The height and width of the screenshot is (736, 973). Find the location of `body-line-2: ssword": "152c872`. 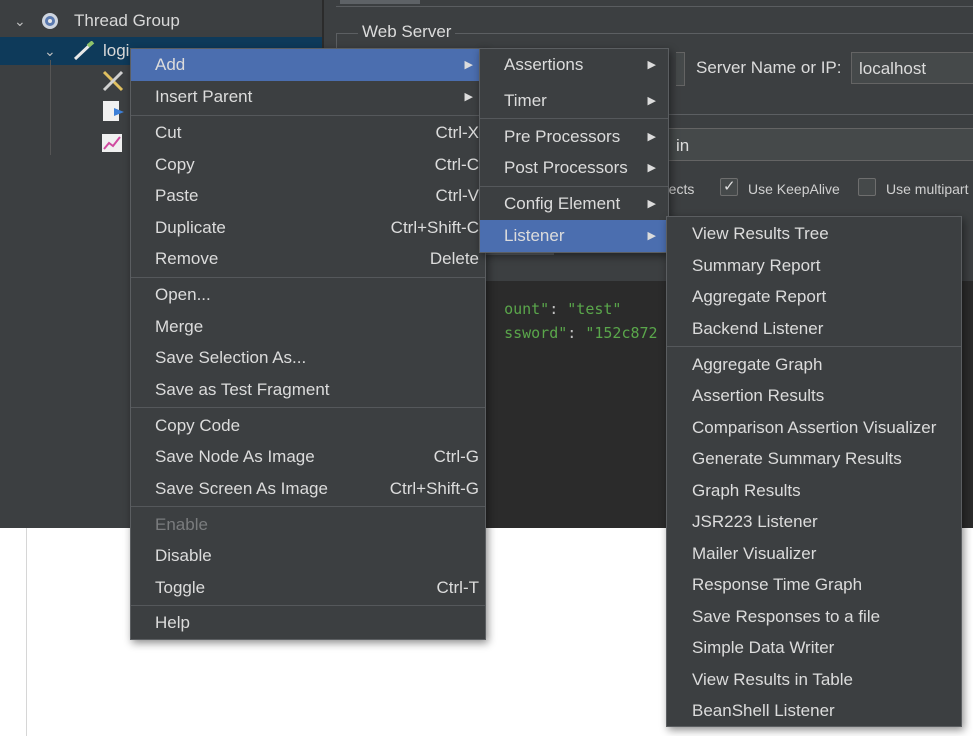

body-line-2: ssword": "152c872 is located at coordinates (572, 324).